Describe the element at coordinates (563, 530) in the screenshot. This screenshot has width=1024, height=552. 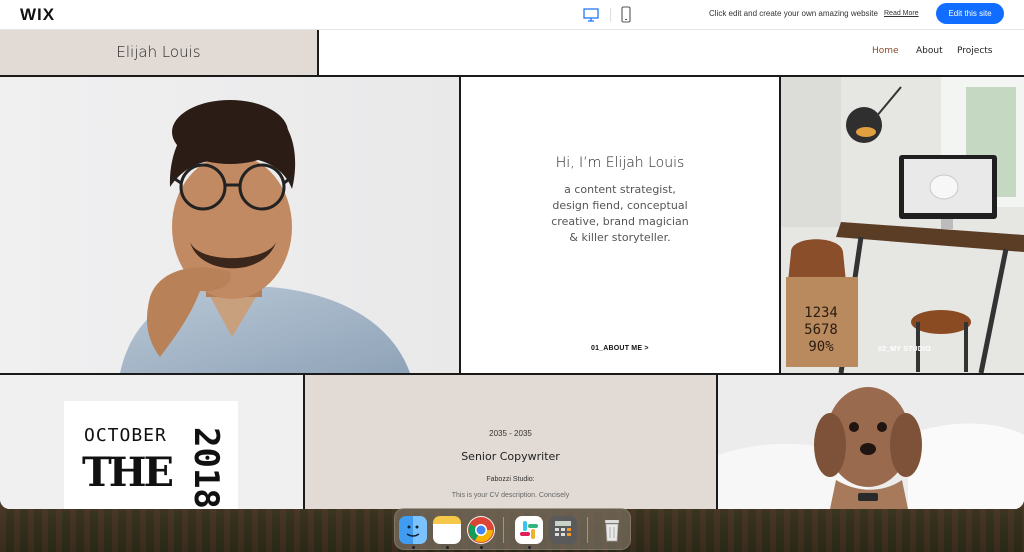
I see `calculator-icon` at that location.